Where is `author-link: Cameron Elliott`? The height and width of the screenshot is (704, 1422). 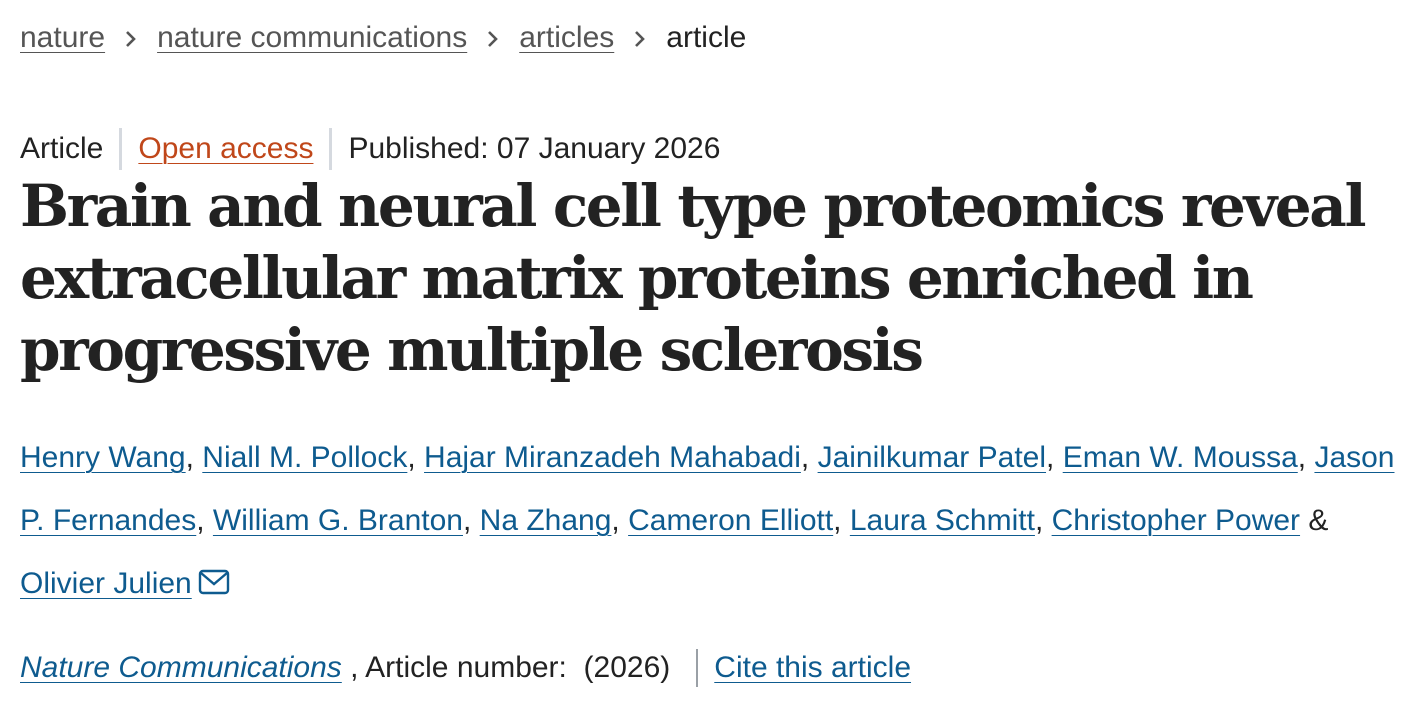
author-link: Cameron Elliott is located at coordinates (730, 520).